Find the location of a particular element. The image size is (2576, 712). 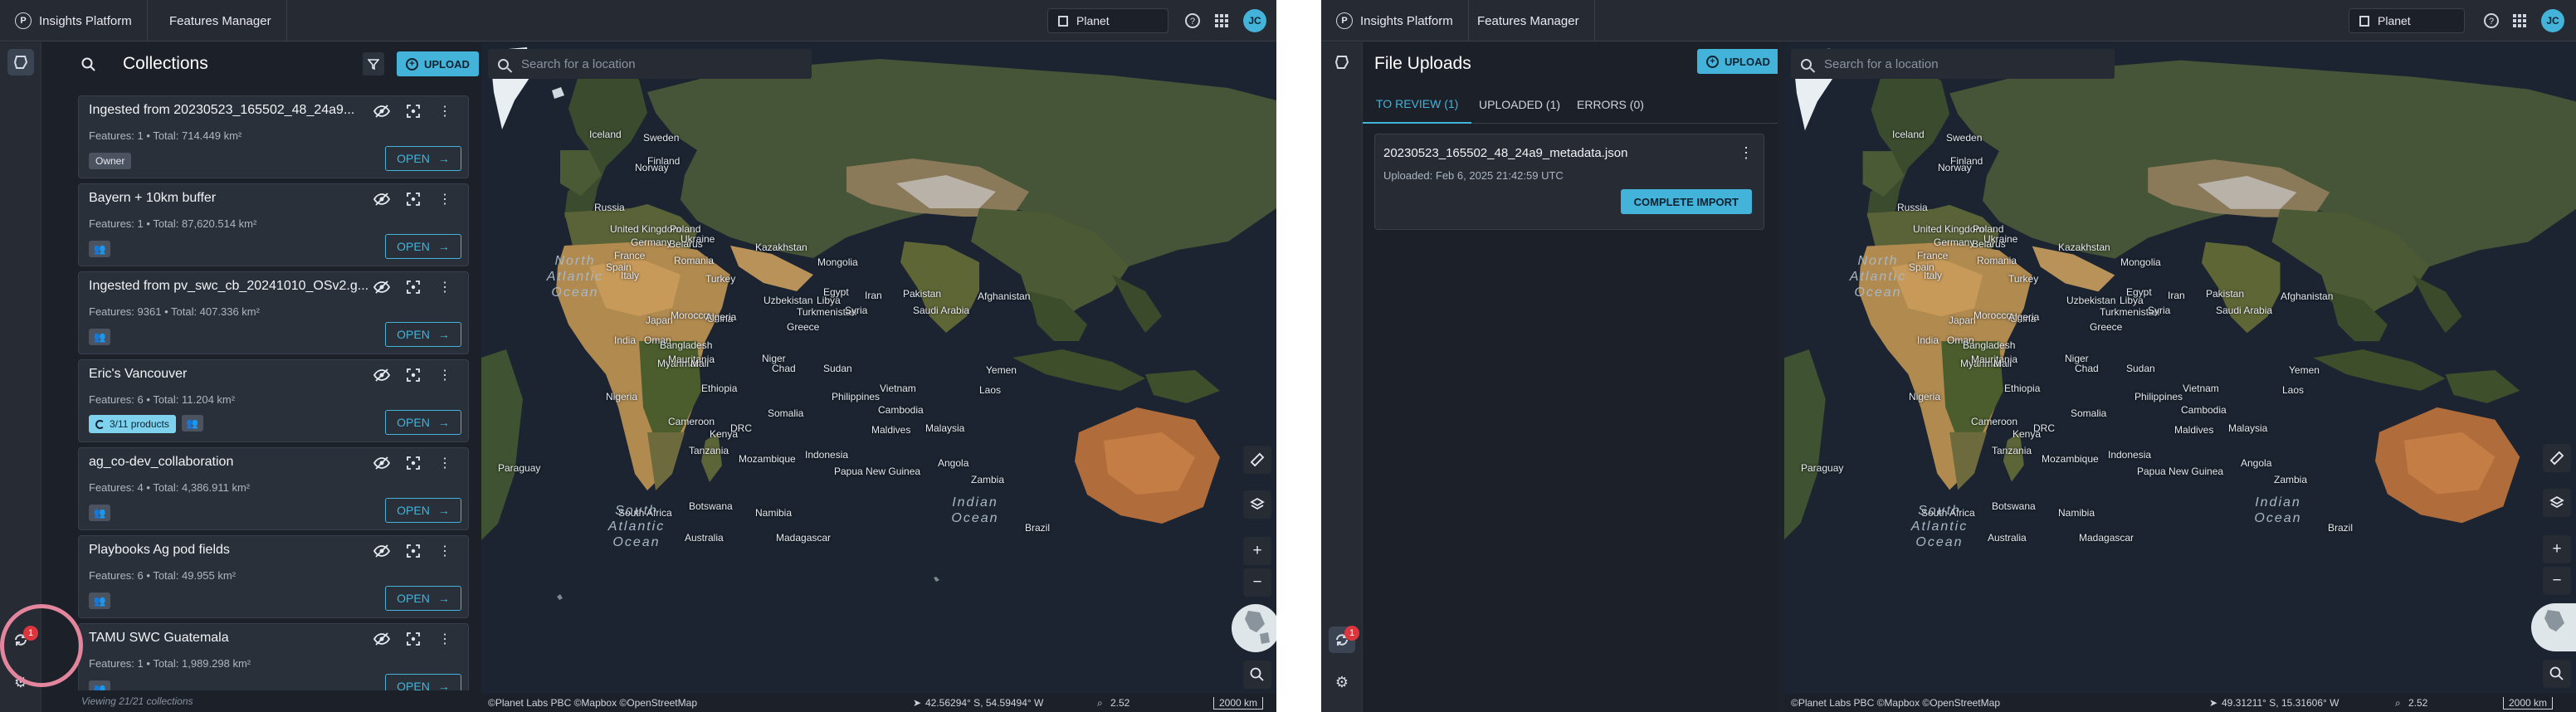

collection-title: Bayern + 10km buffer is located at coordinates (230, 198).